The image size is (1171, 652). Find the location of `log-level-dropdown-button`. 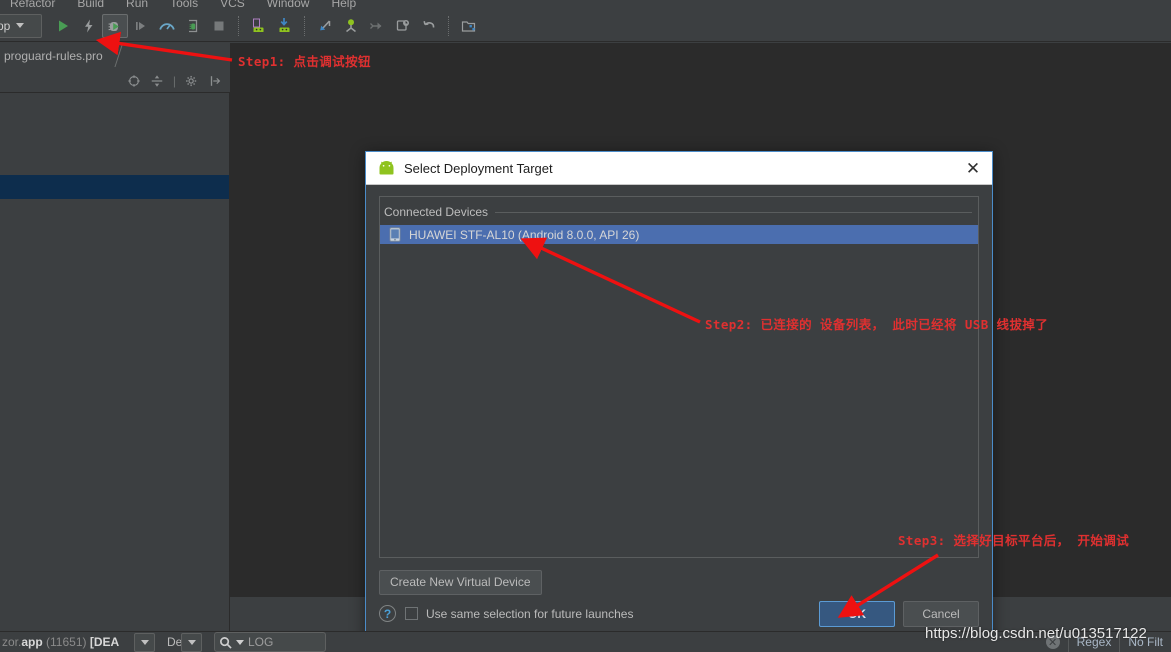

log-level-dropdown-button is located at coordinates (191, 642).